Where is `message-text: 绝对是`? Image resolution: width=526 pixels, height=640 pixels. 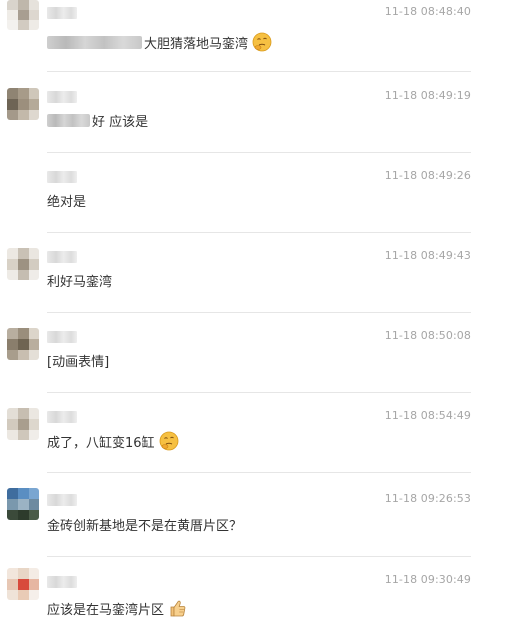
message-text: 绝对是 is located at coordinates (66, 200).